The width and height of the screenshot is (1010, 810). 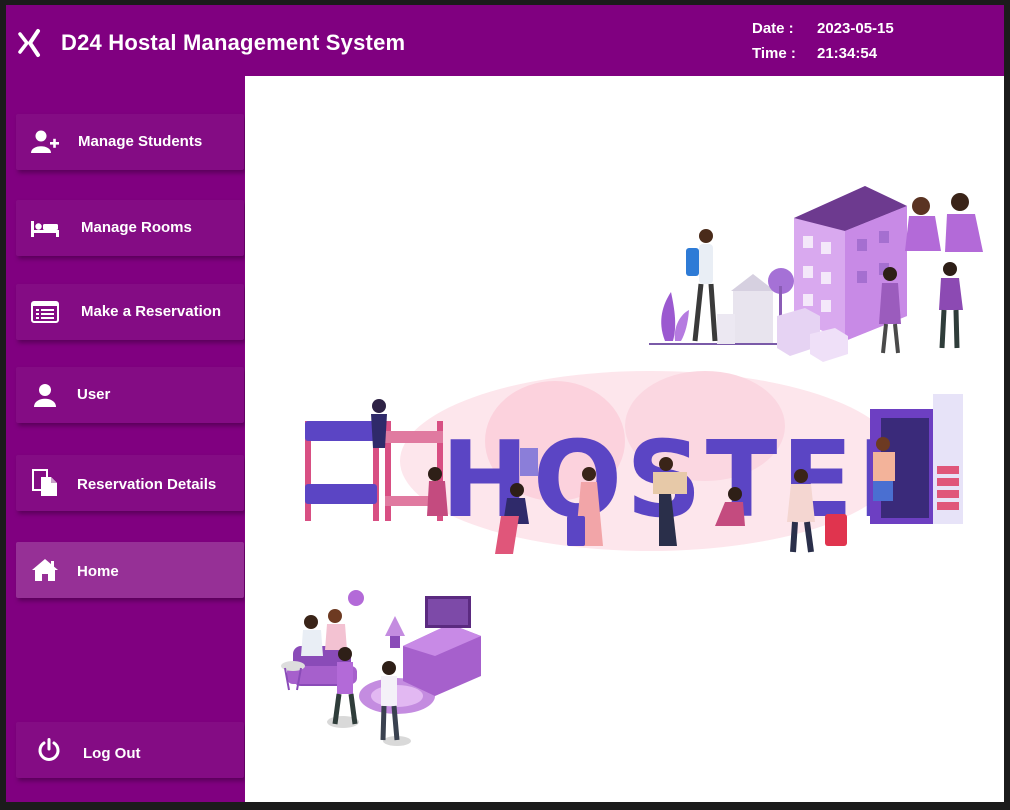 I want to click on sidebar-item-reservation-details: Reservation Details, so click(x=130, y=483).